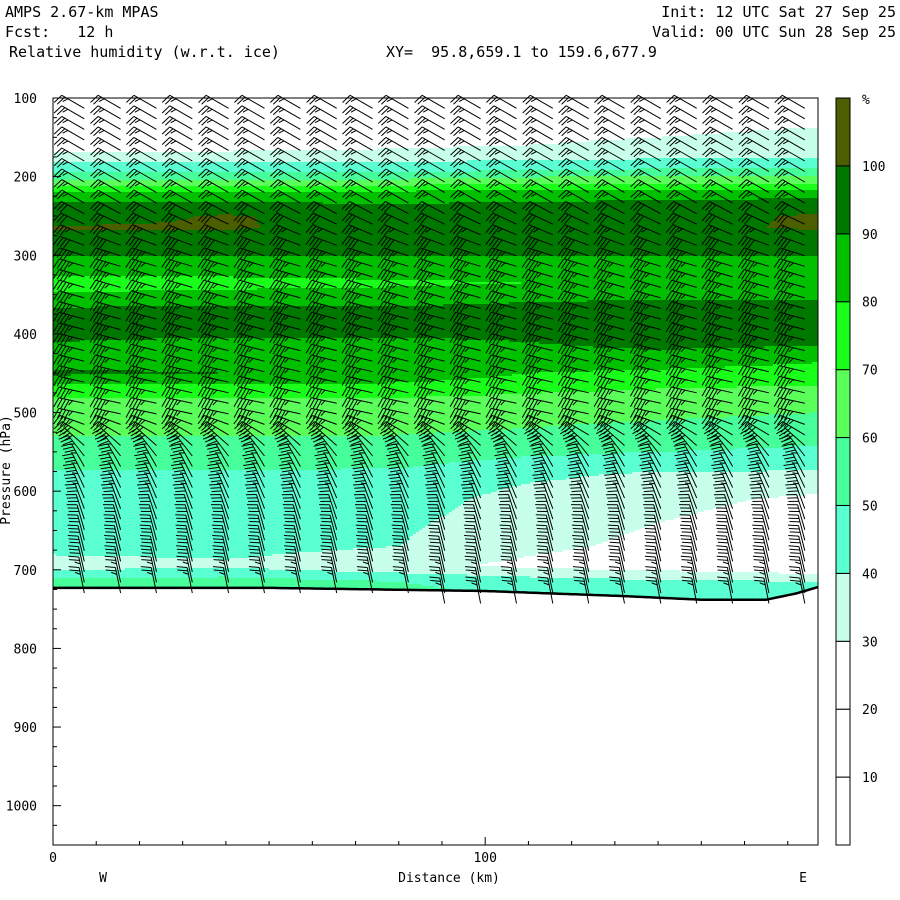  What do you see at coordinates (870, 371) in the screenshot?
I see `colorbar-label: 70` at bounding box center [870, 371].